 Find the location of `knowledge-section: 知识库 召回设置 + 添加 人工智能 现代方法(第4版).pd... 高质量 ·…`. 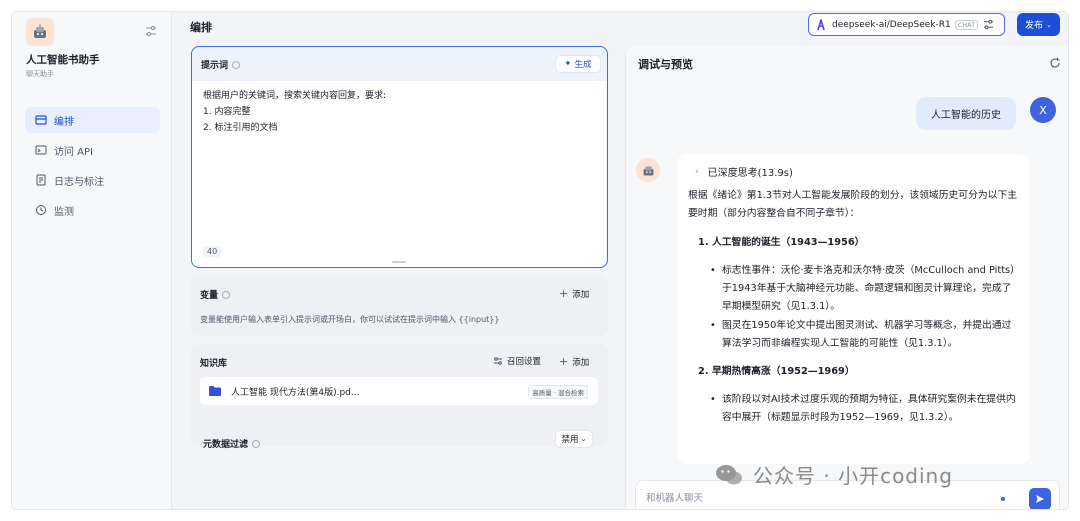

knowledge-section: 知识库 召回设置 + 添加 人工智能 现代方法(第4版).pd... 高质量 ·… is located at coordinates (399, 397).